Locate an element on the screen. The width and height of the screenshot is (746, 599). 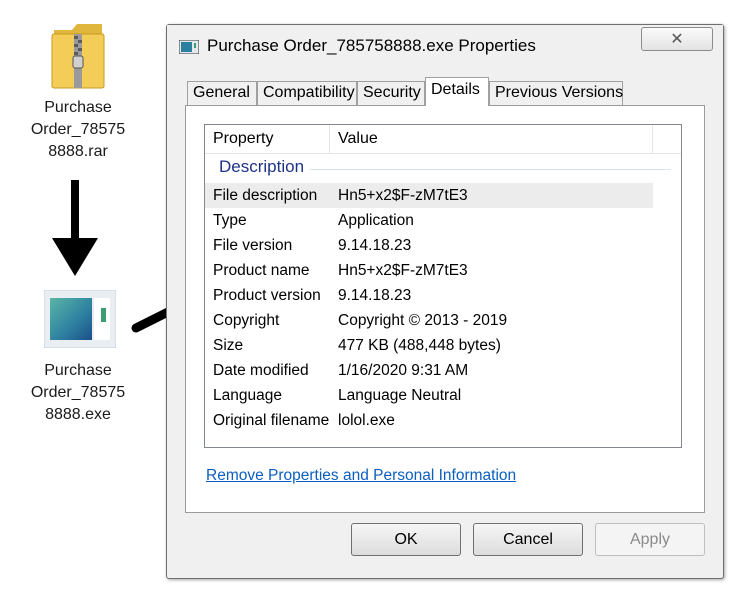
dialog-title: Purchase Order_785758888.exe Properties is located at coordinates (371, 45).